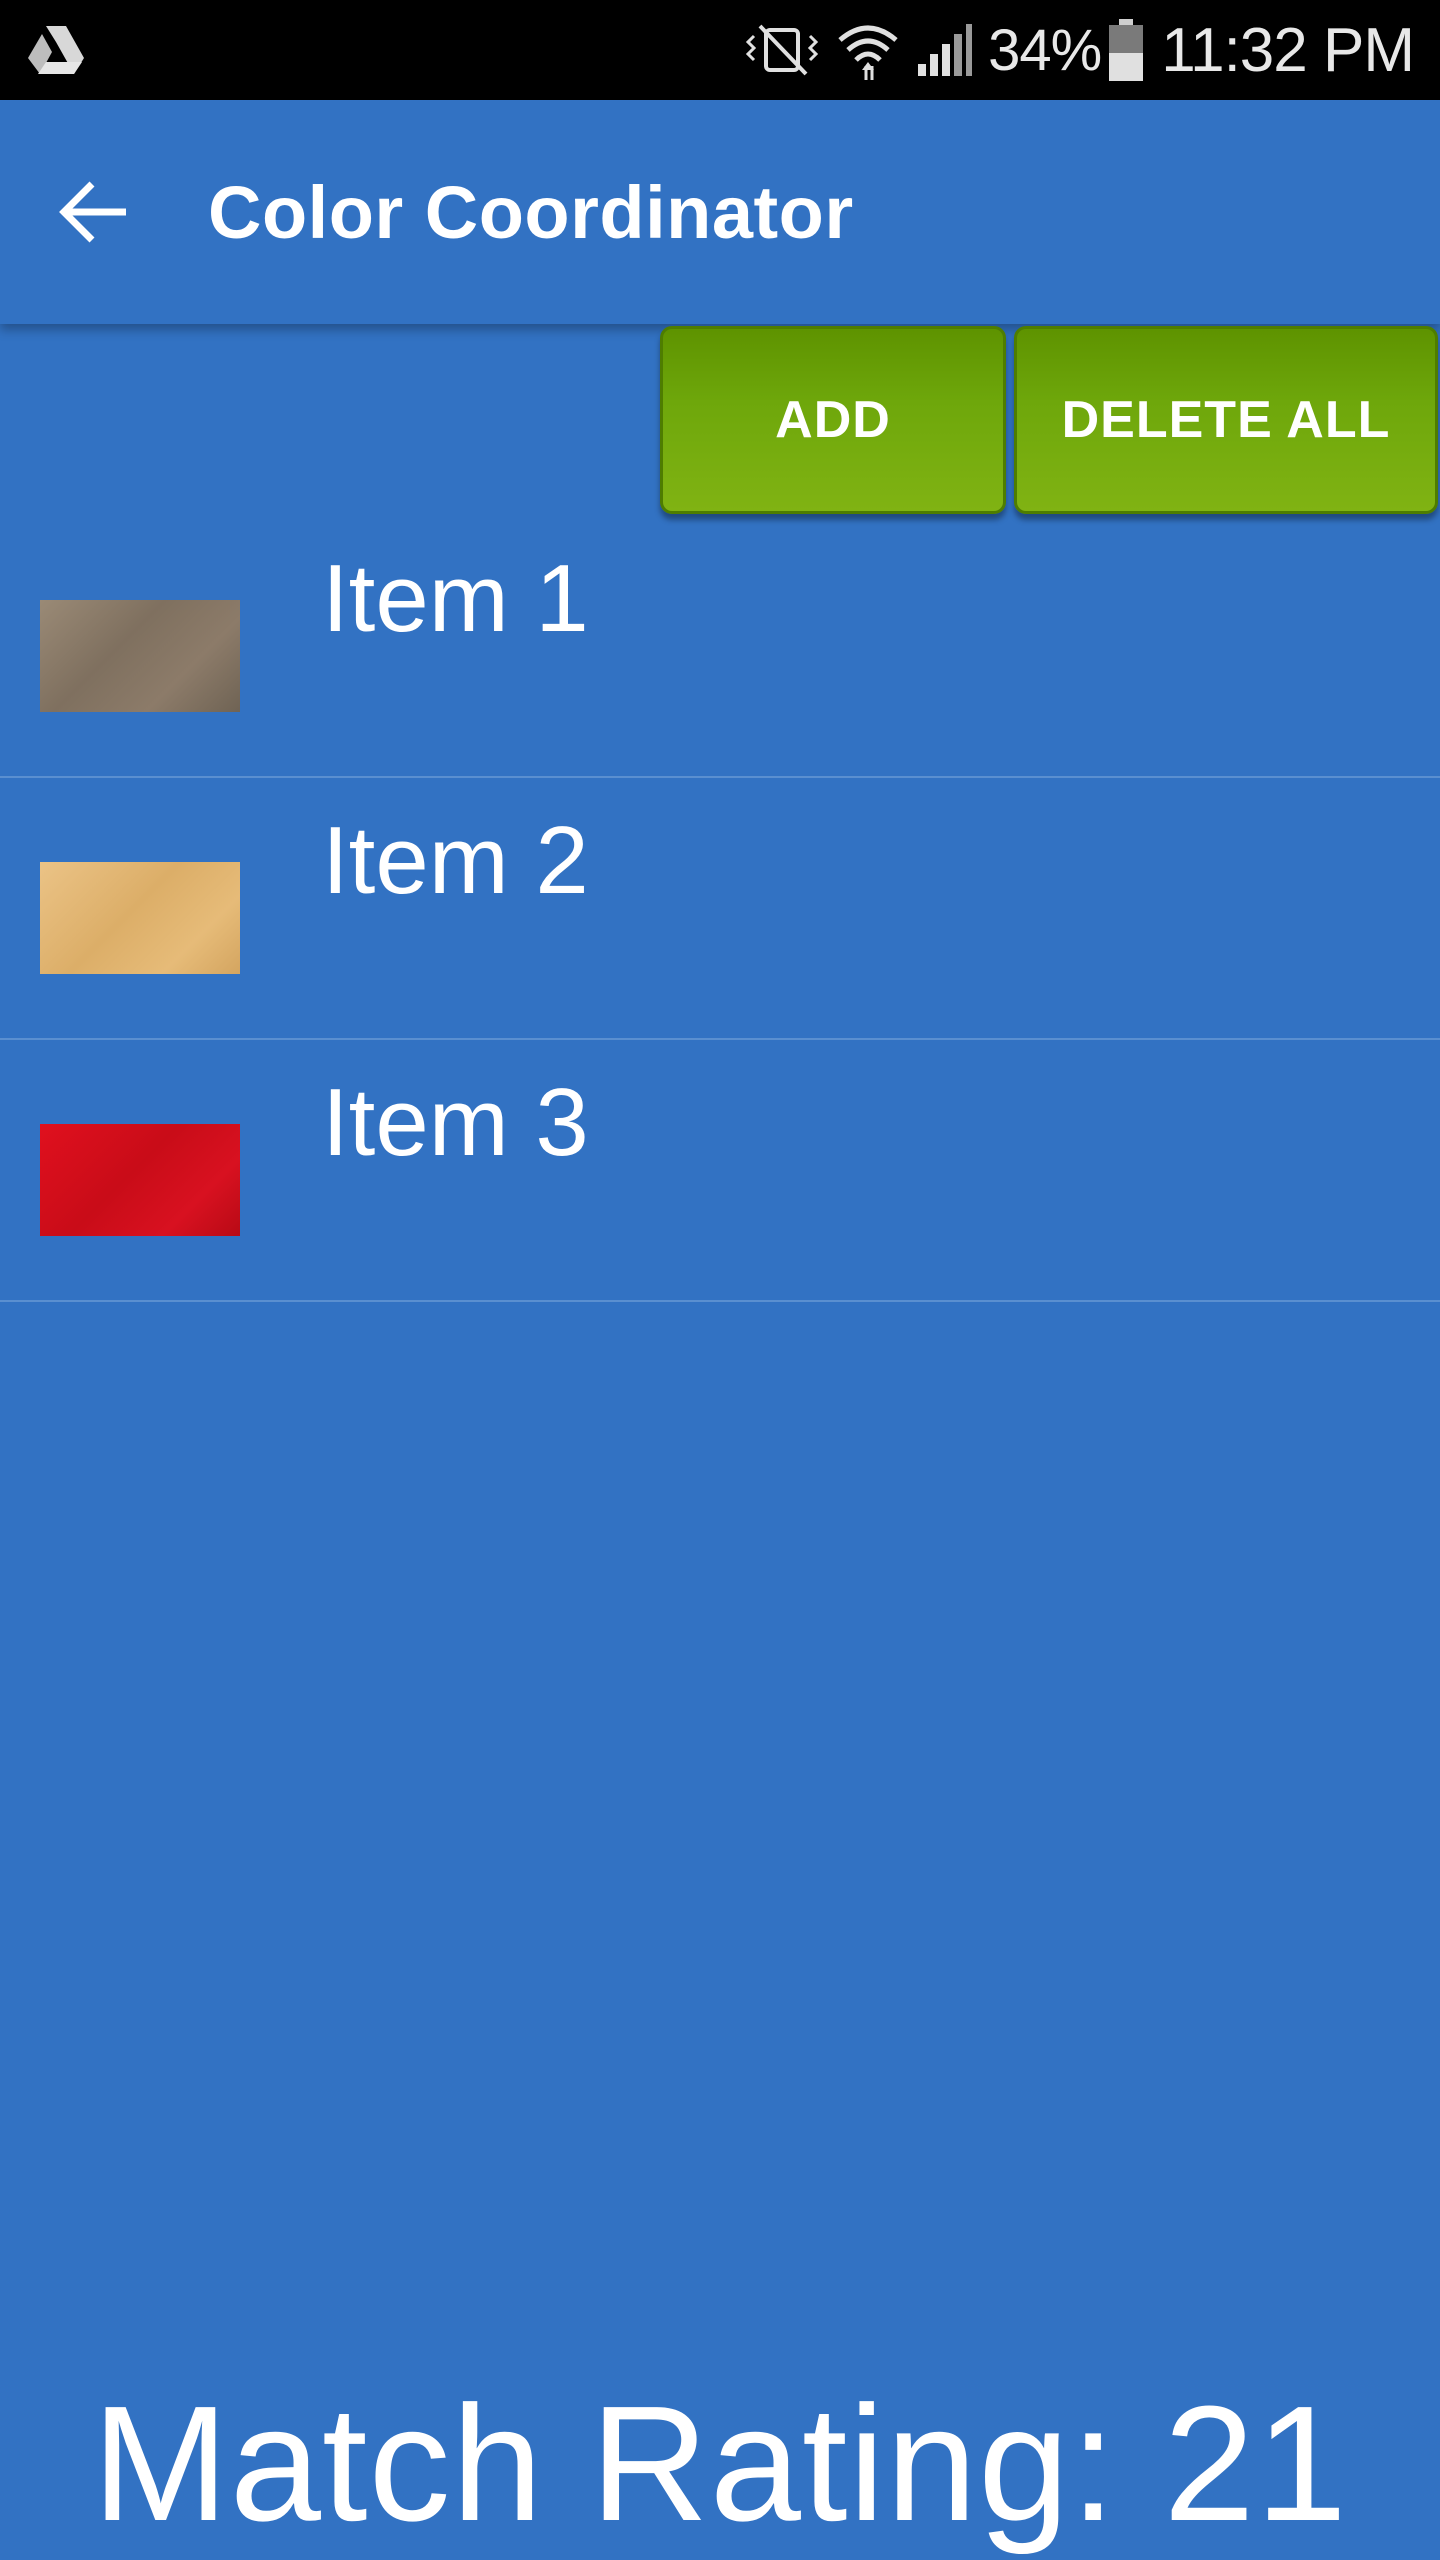 The image size is (1440, 2560). I want to click on item-label: Item 3, so click(455, 1122).